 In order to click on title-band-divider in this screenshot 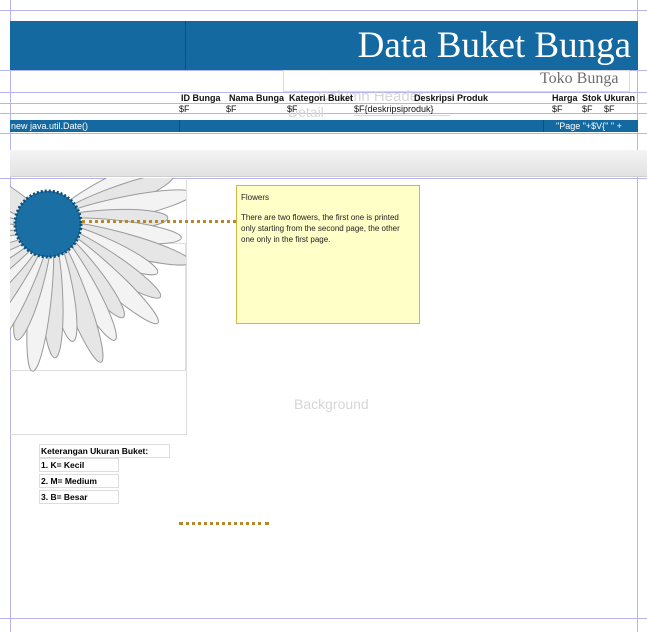, I will do `click(185, 45)`.